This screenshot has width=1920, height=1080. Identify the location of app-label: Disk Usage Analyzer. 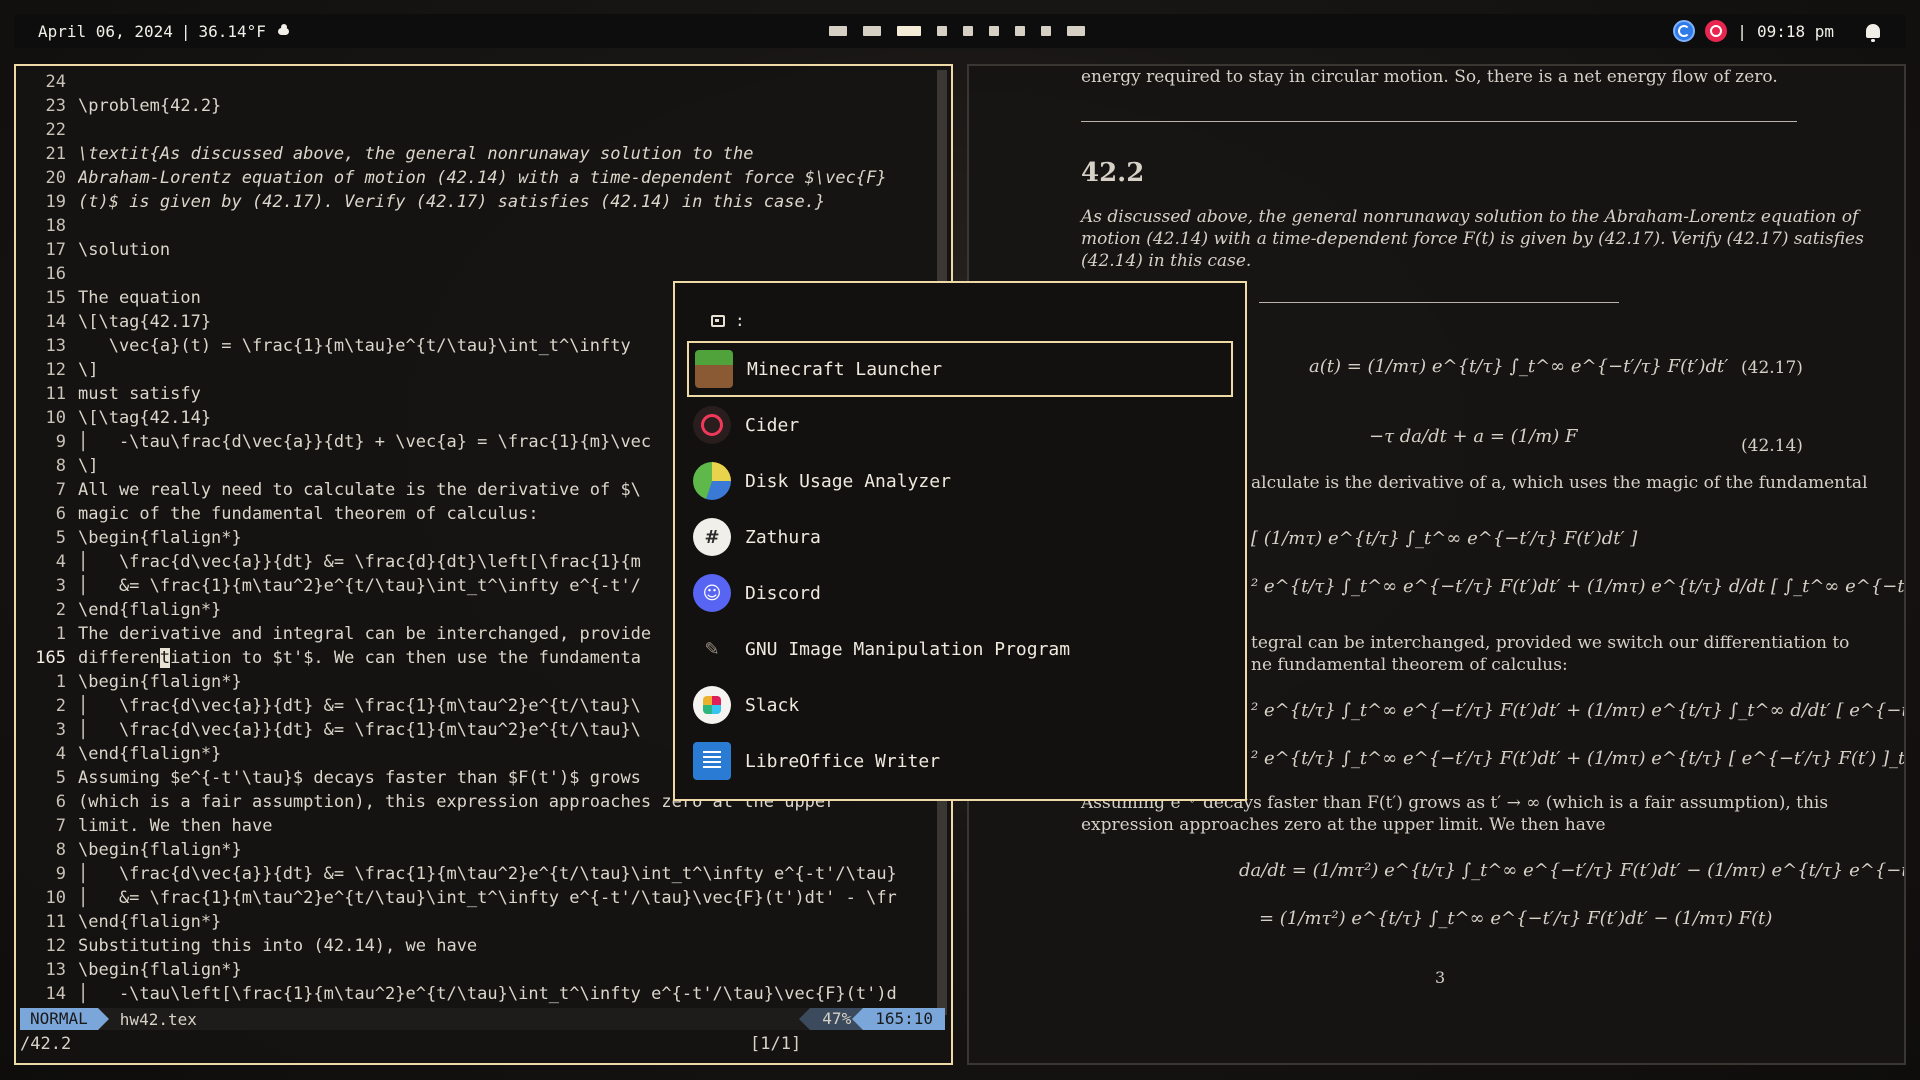
(848, 481).